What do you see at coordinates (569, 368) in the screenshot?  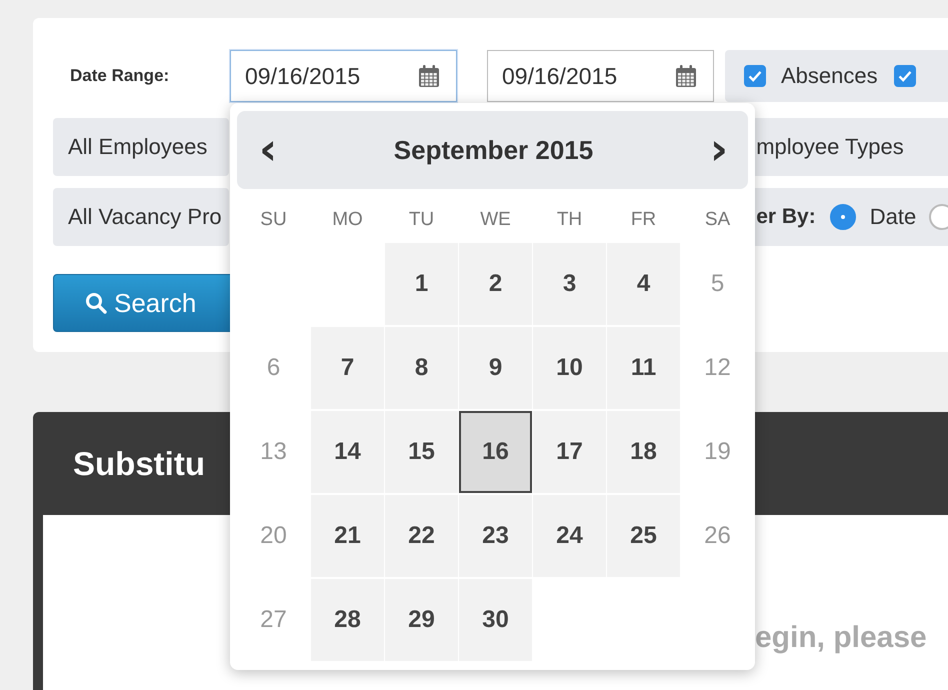 I see `calendar-day: 10` at bounding box center [569, 368].